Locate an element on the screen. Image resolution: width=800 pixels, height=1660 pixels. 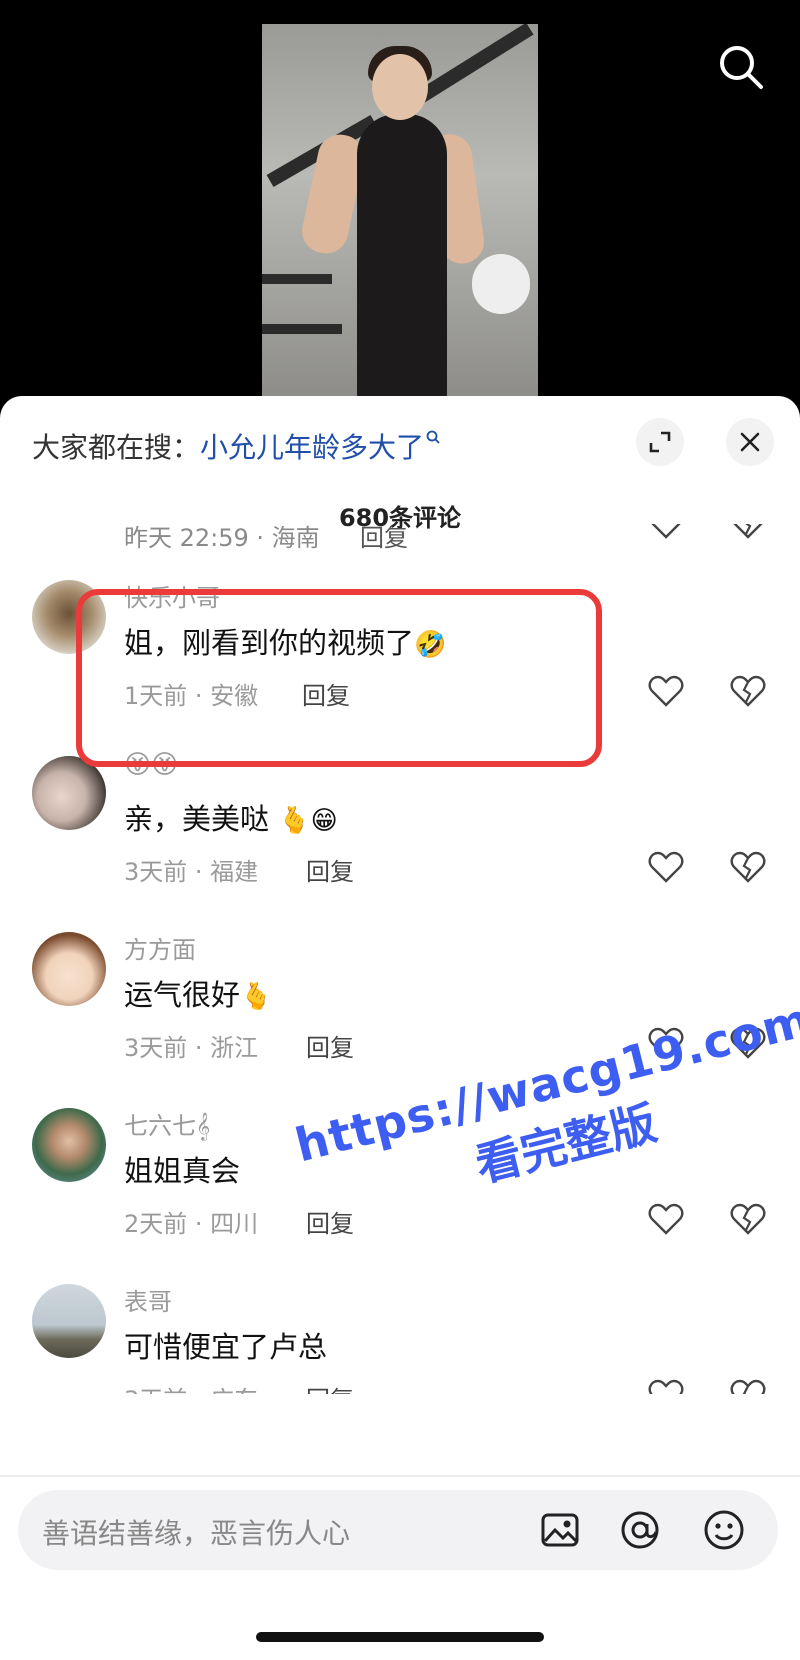
search-icon is located at coordinates (741, 67).